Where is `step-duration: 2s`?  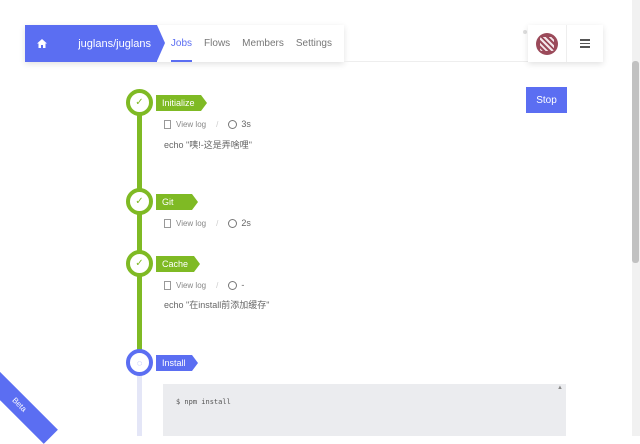 step-duration: 2s is located at coordinates (246, 223).